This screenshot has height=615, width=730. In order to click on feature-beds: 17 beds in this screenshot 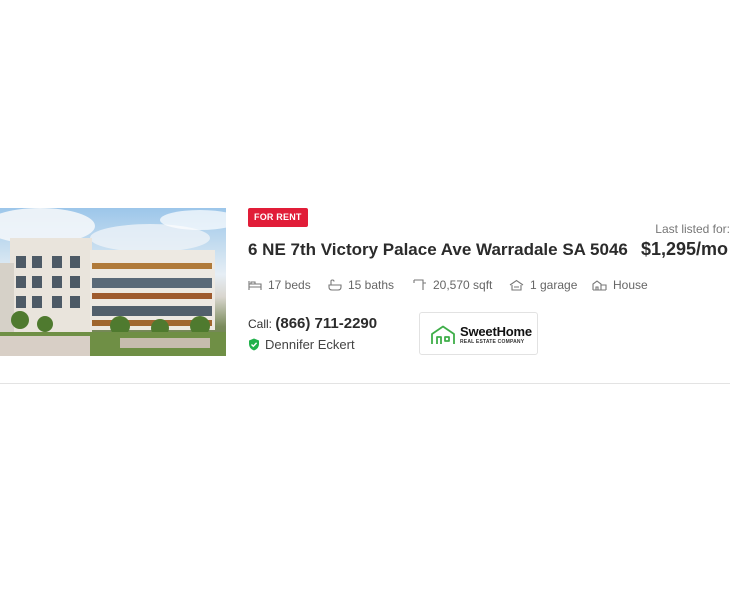, I will do `click(279, 285)`.